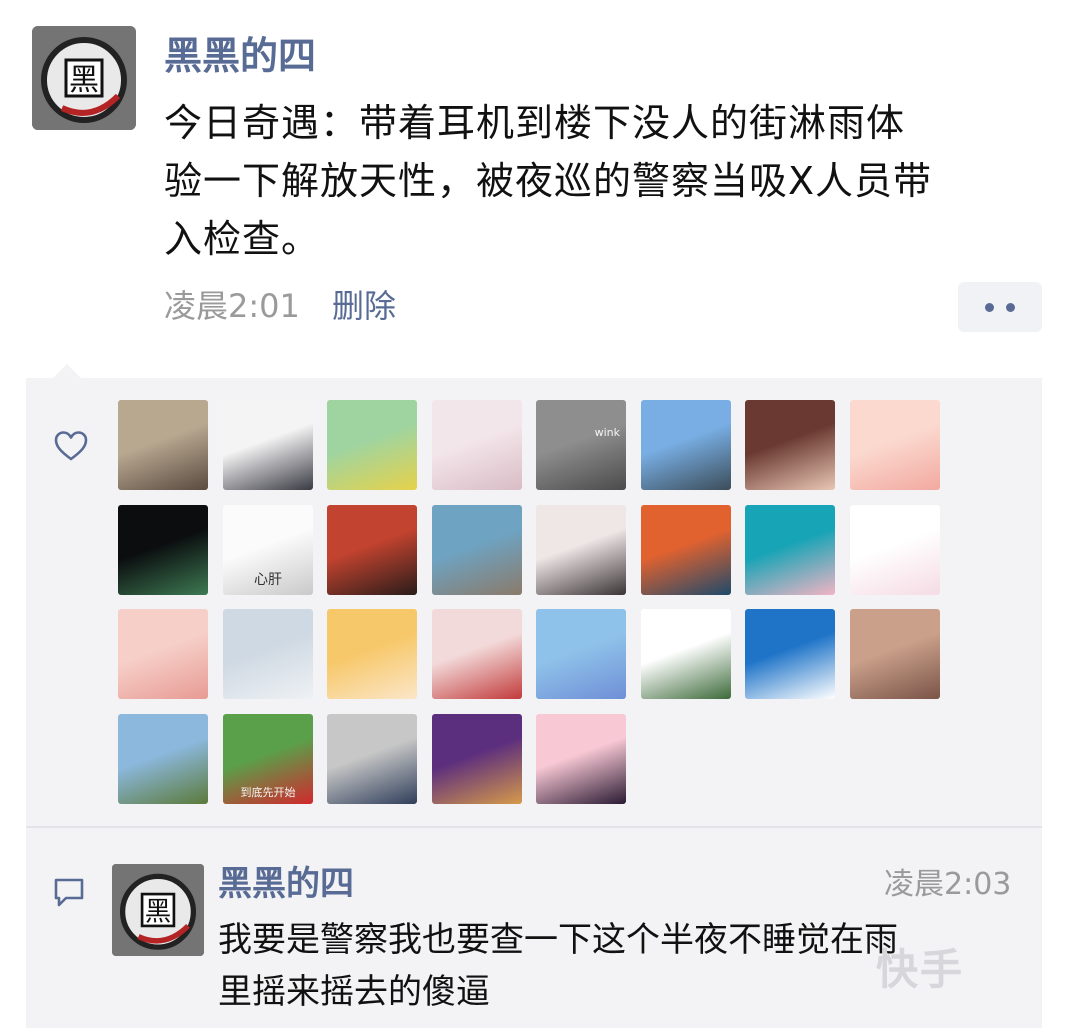  Describe the element at coordinates (948, 884) in the screenshot. I see `comment-timestamp: 凌晨2:03` at that location.